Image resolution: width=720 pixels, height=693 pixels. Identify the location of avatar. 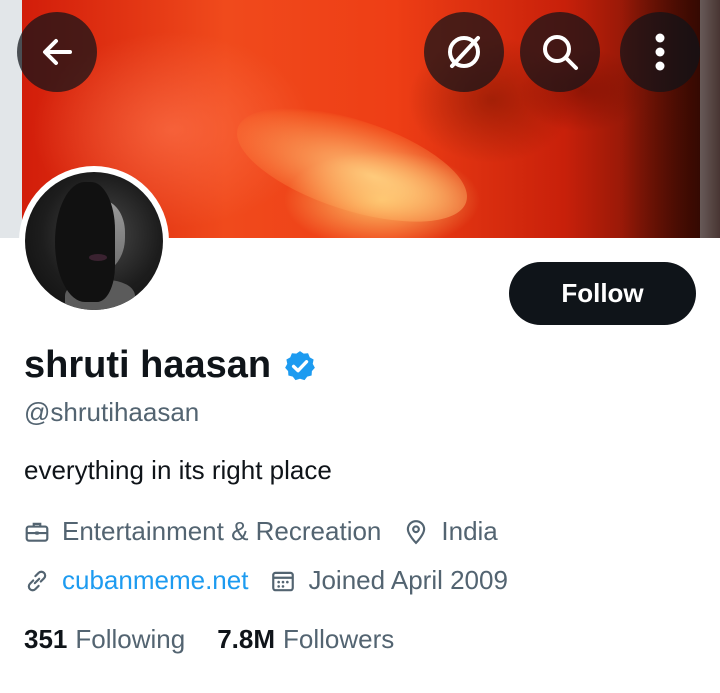
(94, 241).